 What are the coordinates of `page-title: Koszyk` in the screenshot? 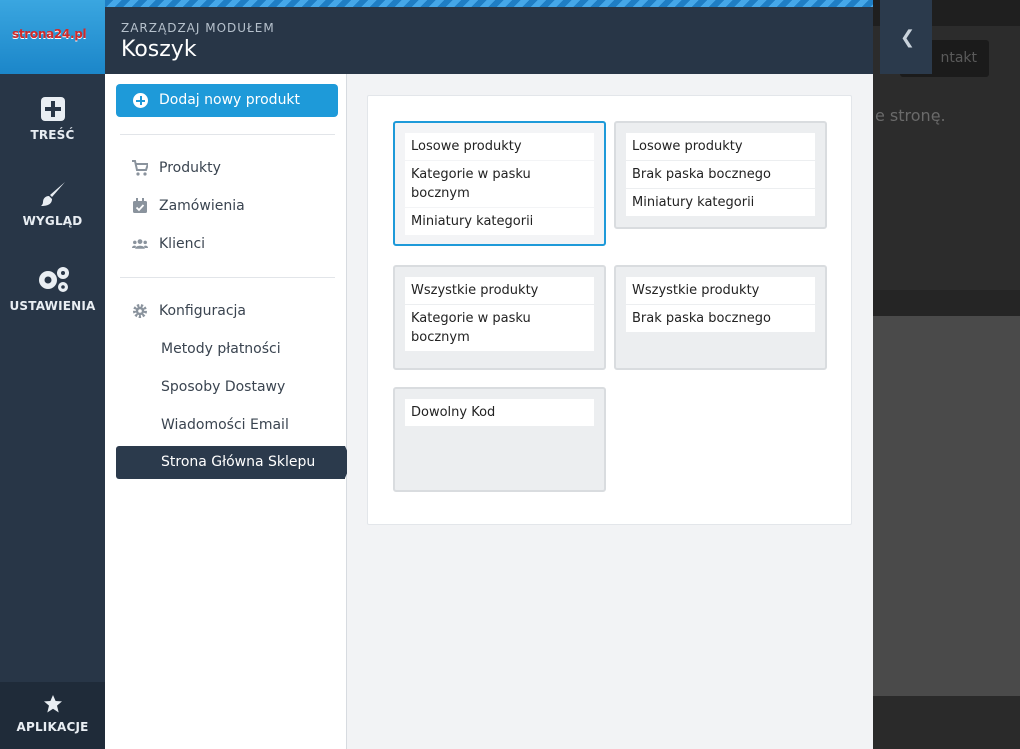 It's located at (159, 49).